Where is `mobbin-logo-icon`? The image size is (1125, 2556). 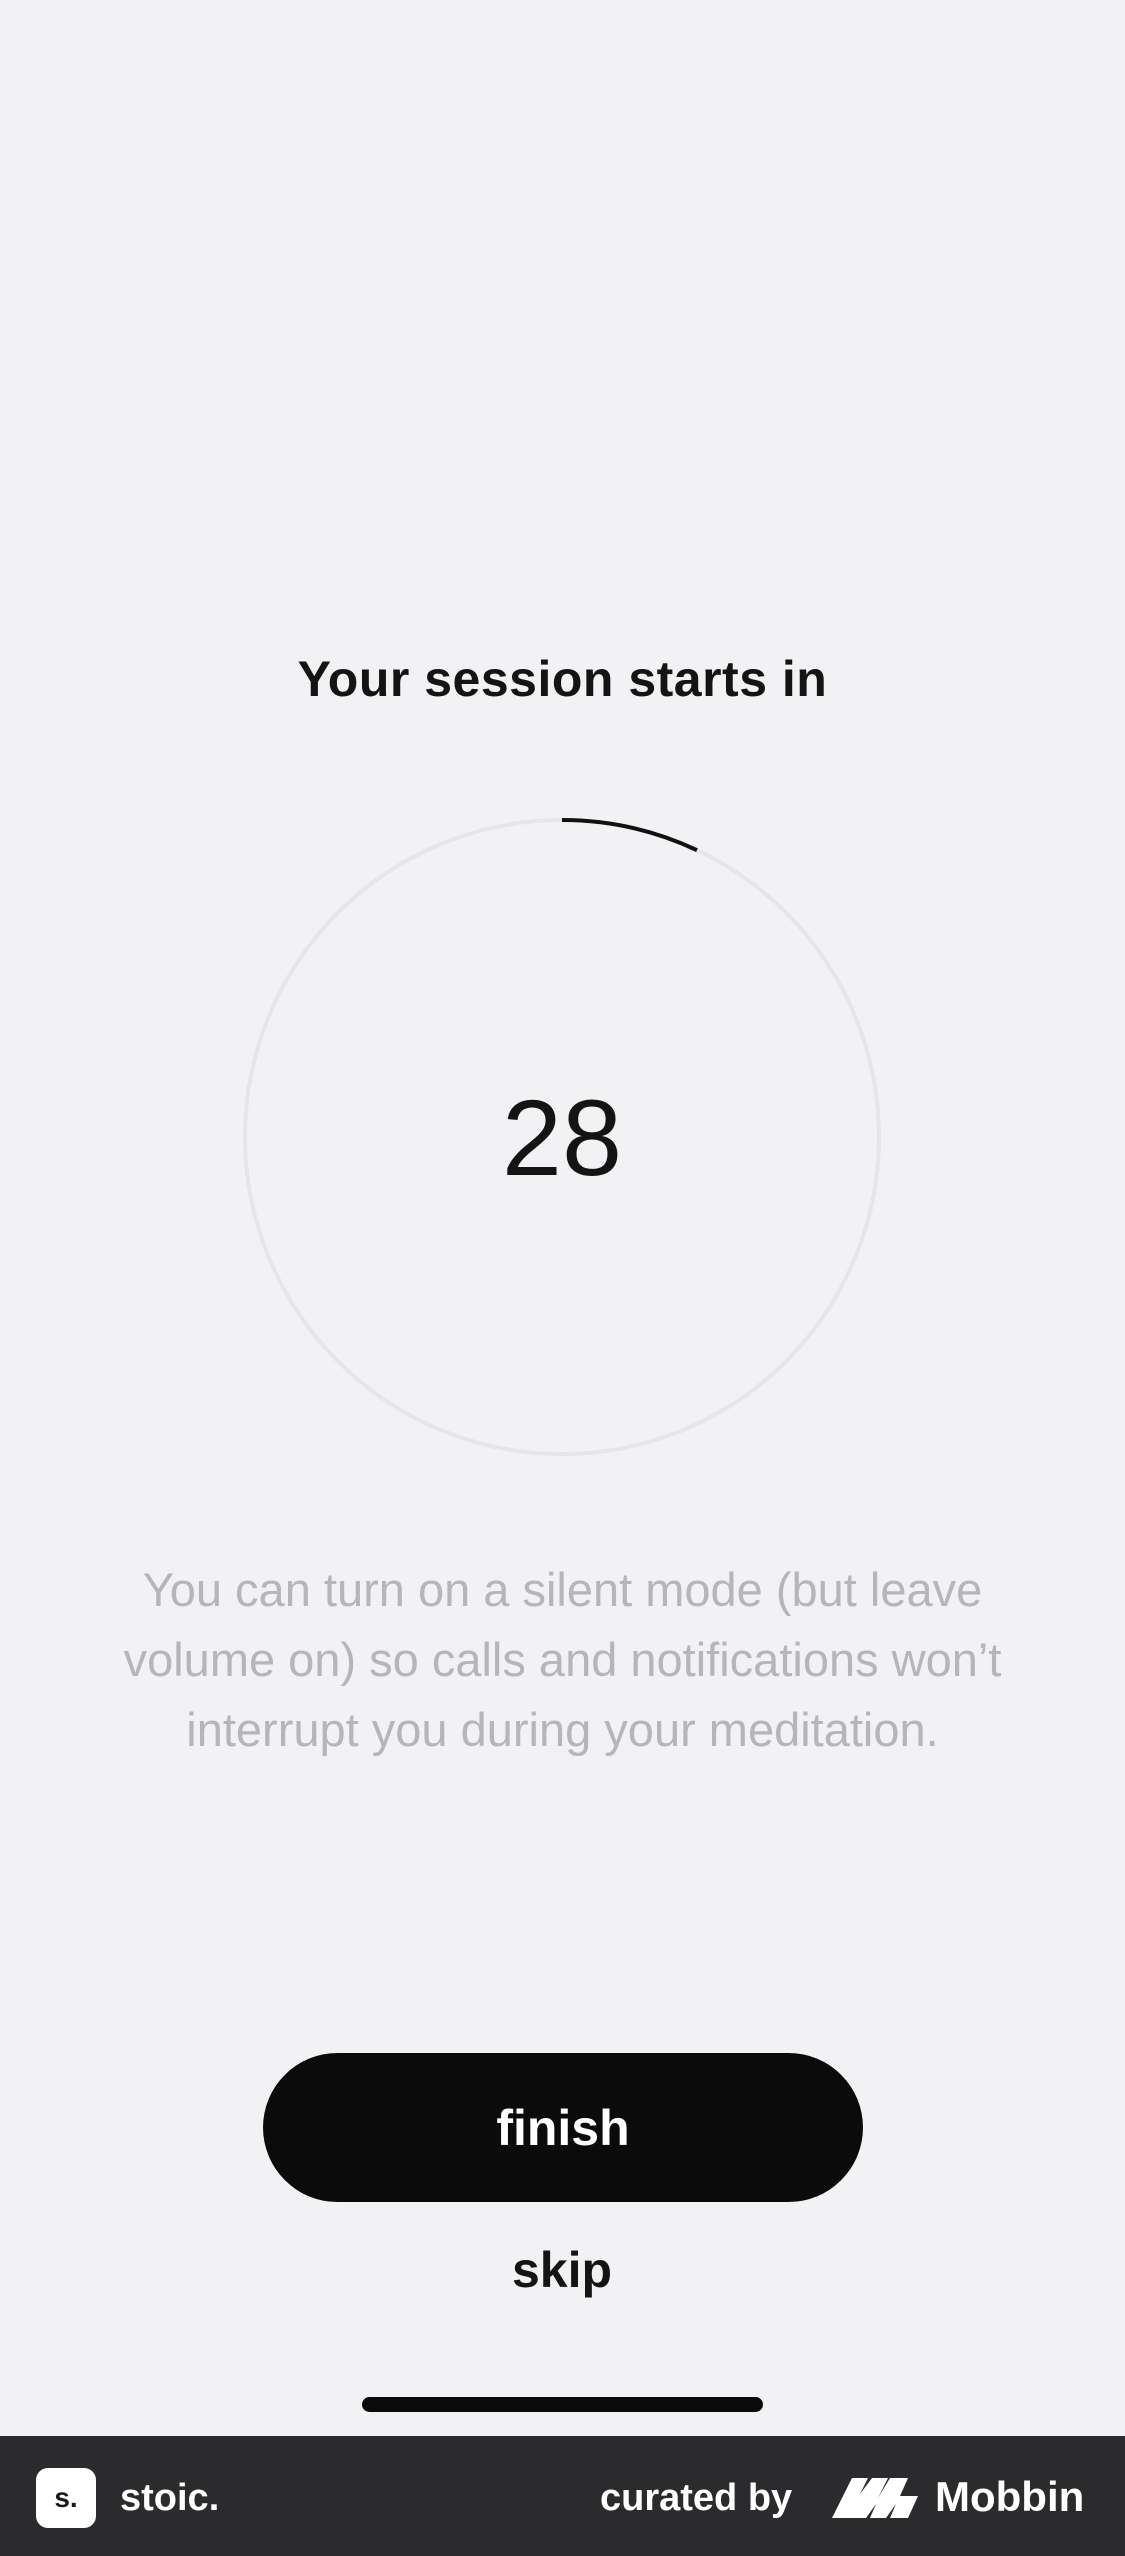
mobbin-logo-icon is located at coordinates (875, 2498).